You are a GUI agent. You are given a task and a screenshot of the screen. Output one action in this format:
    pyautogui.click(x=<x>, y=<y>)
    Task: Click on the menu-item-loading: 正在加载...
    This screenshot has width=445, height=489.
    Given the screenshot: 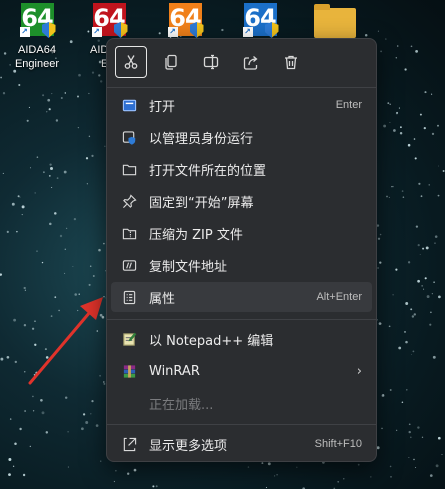 What is the action you would take?
    pyautogui.click(x=181, y=405)
    